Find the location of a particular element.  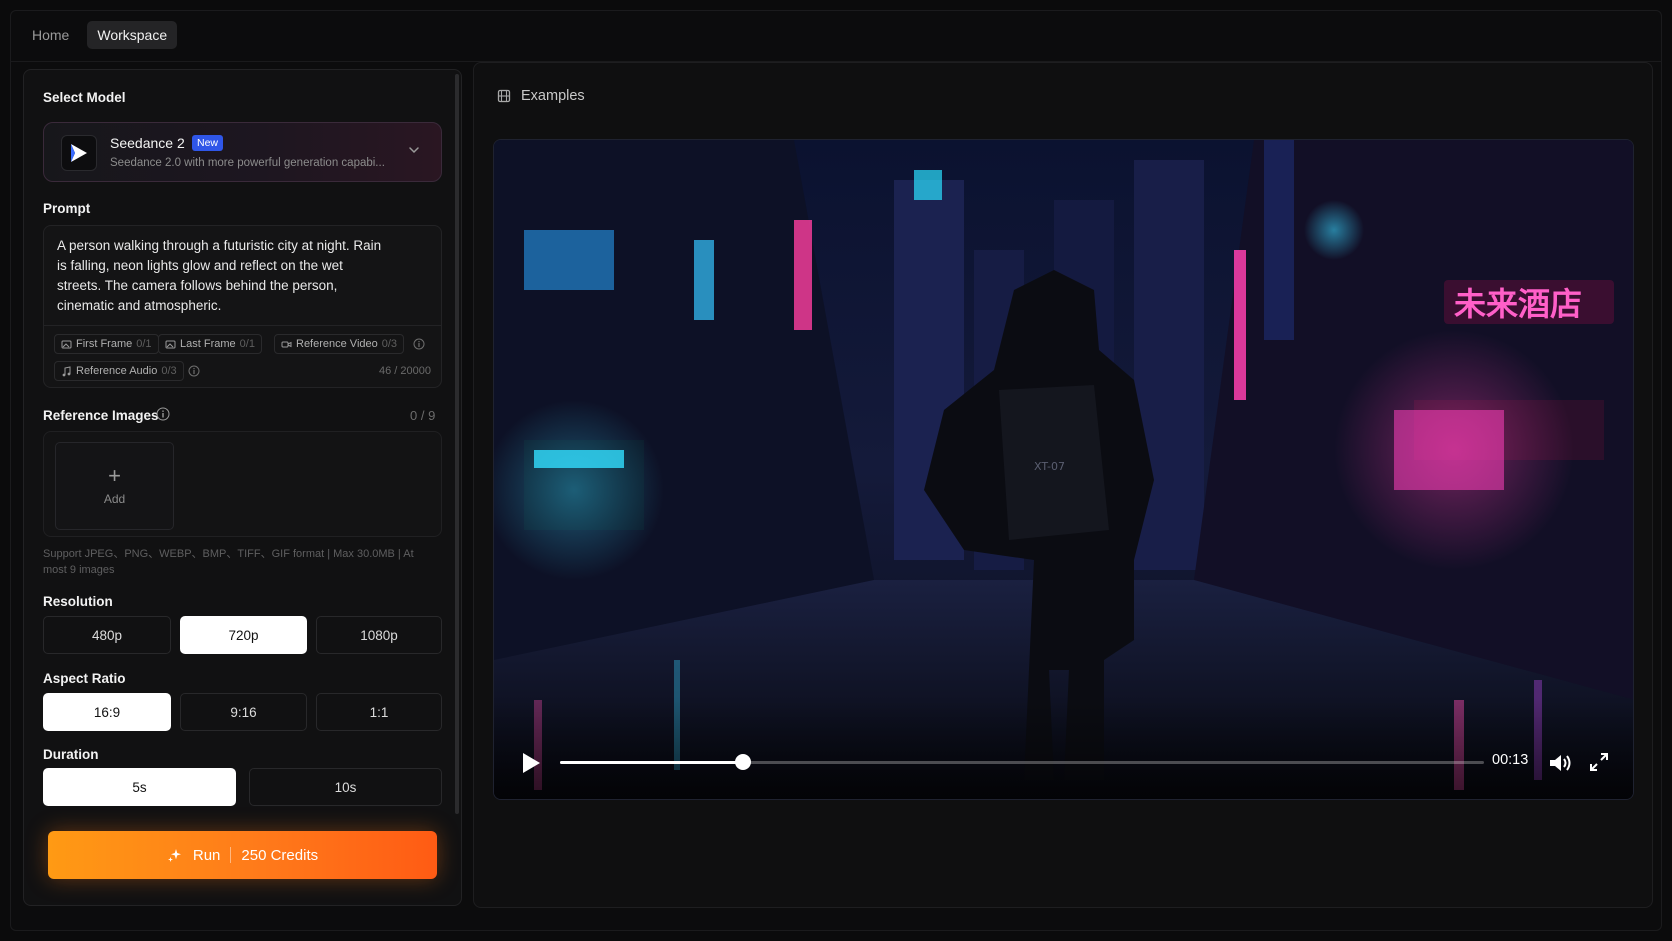

first-frame-chip: First Frame 0/1 is located at coordinates (106, 344).